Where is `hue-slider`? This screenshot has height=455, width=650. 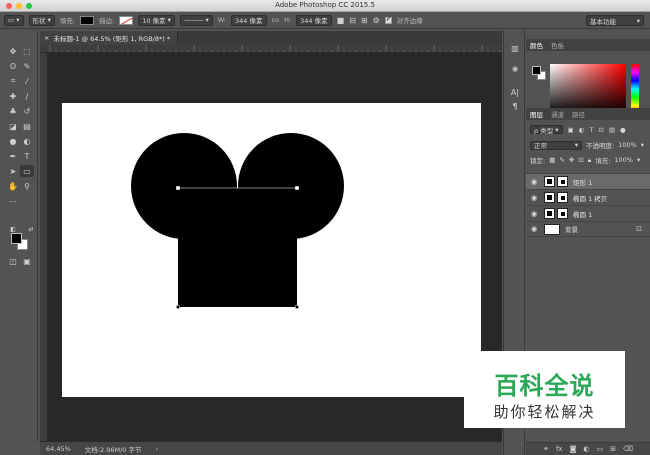
hue-slider is located at coordinates (635, 89).